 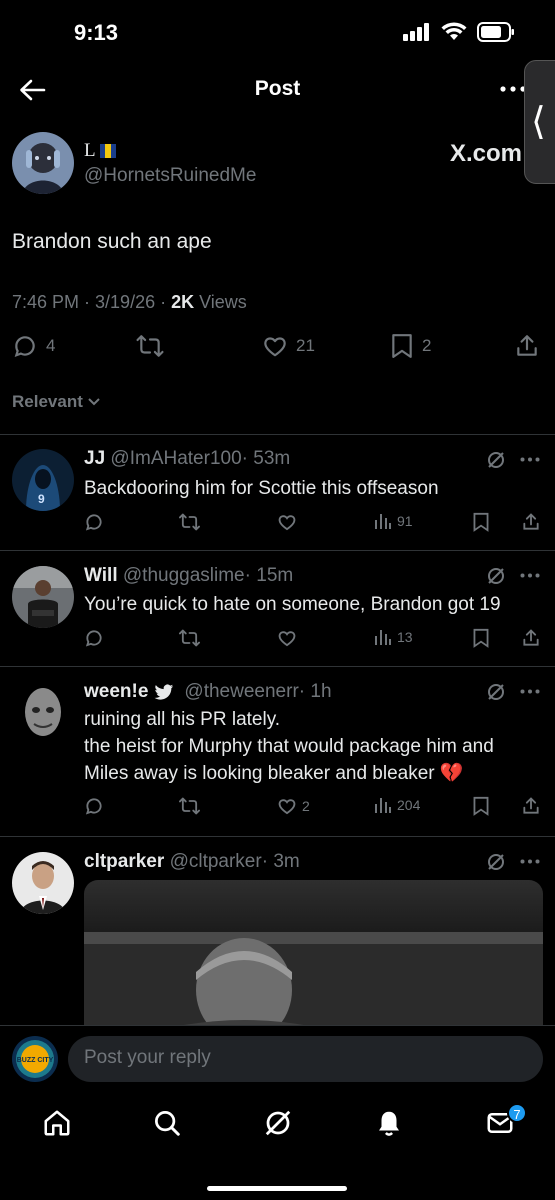 What do you see at coordinates (305, 1059) in the screenshot?
I see `reply-input: Post your reply` at bounding box center [305, 1059].